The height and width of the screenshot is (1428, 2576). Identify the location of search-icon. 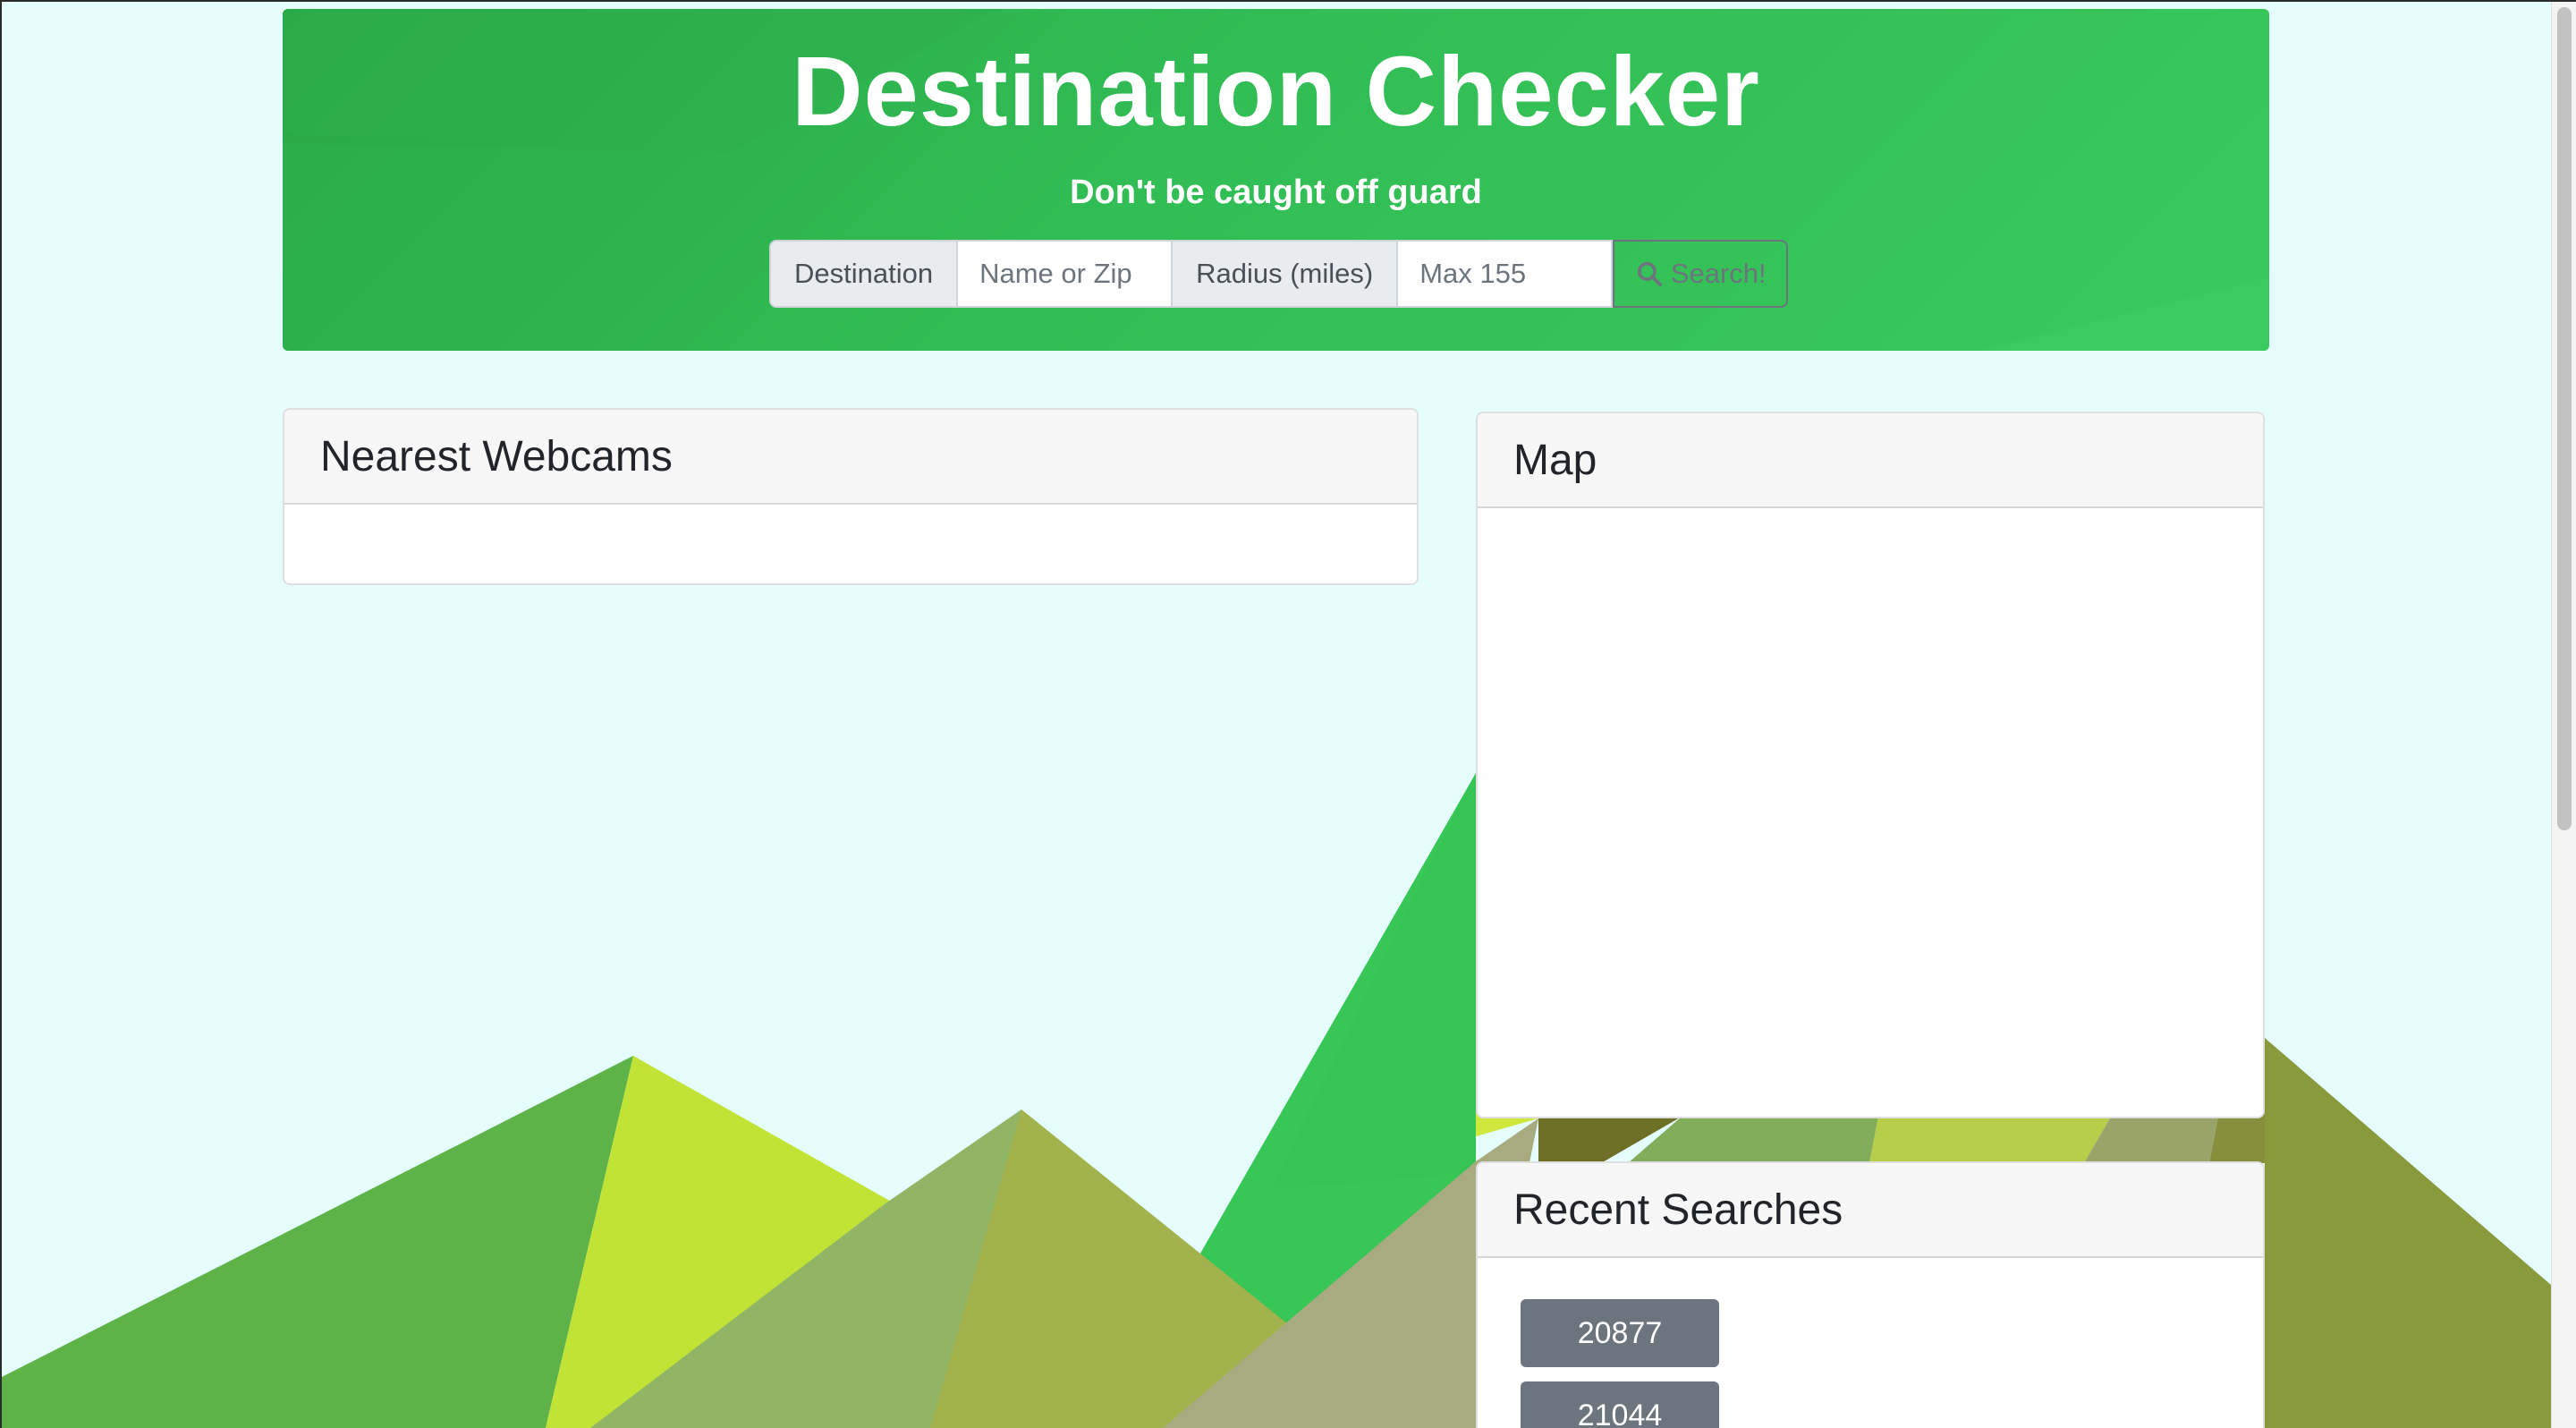
(1649, 273).